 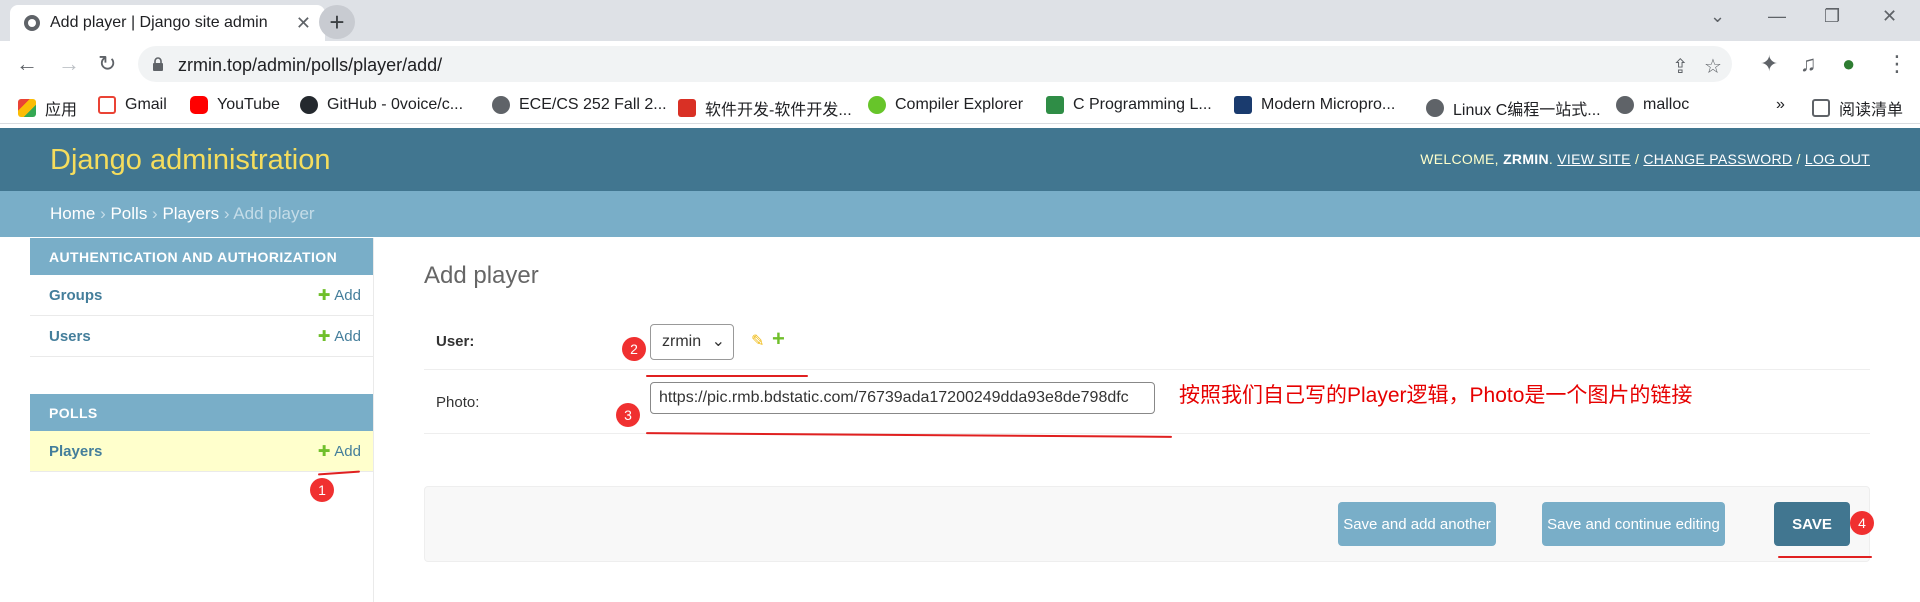 What do you see at coordinates (1857, 108) in the screenshot?
I see `reading-list-button: 阅读清单` at bounding box center [1857, 108].